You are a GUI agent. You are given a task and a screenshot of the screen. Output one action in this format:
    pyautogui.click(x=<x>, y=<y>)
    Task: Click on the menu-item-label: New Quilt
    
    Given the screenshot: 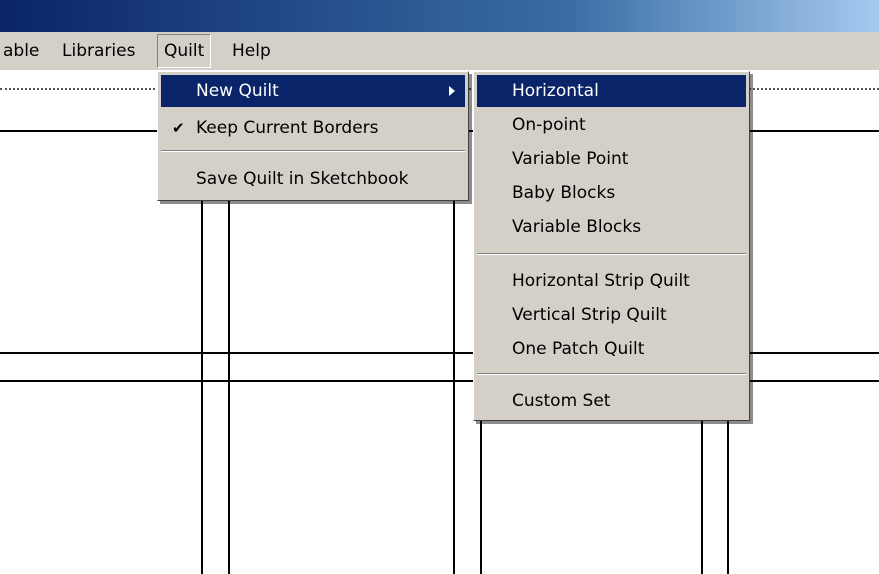 What is the action you would take?
    pyautogui.click(x=237, y=91)
    